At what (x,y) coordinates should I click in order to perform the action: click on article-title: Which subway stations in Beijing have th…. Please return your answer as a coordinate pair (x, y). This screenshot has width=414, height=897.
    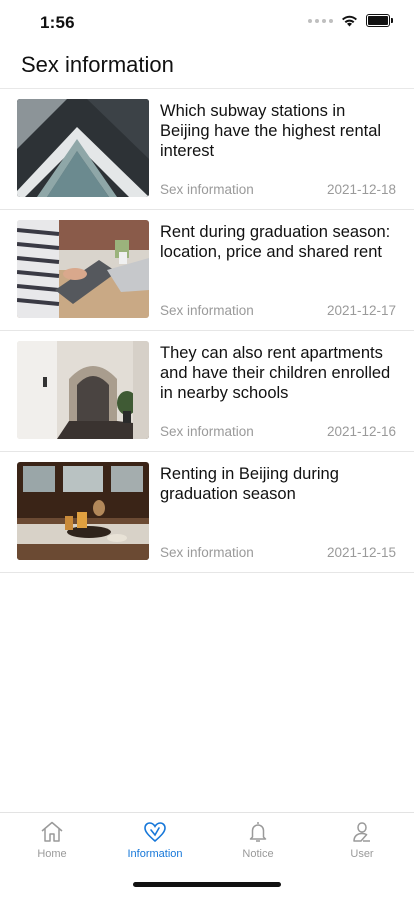
    Looking at the image, I should click on (271, 131).